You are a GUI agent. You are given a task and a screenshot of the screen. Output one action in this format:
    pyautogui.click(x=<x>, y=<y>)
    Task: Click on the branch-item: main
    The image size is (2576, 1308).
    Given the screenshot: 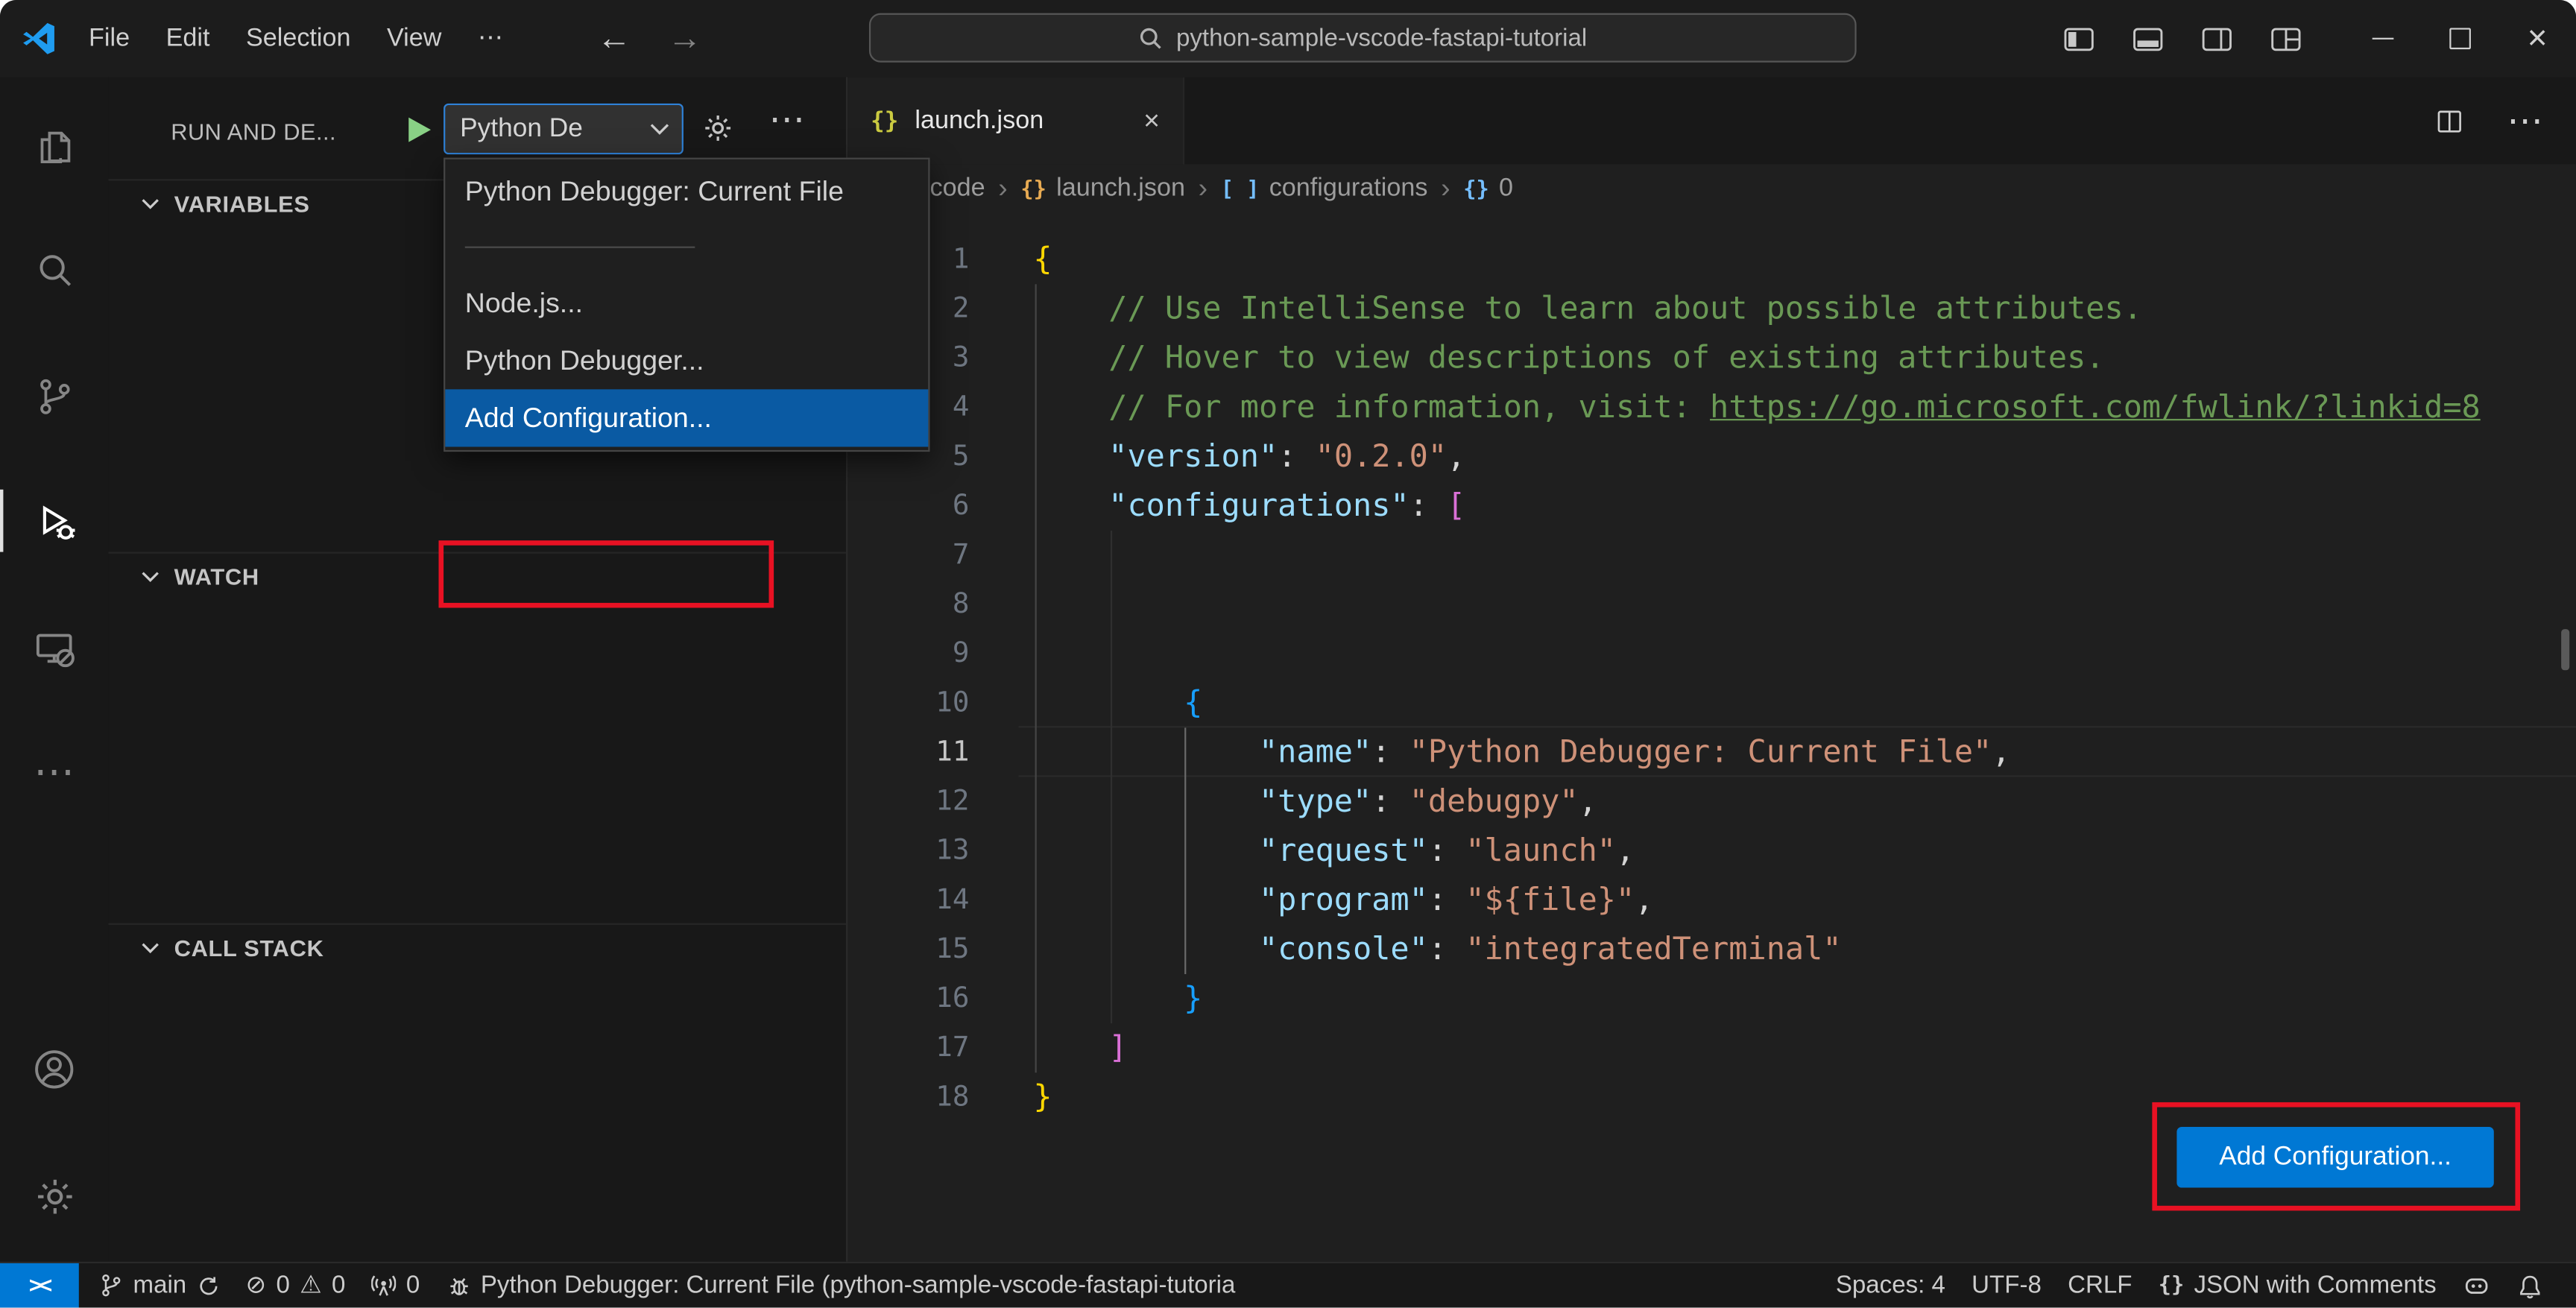 What is the action you would take?
    pyautogui.click(x=160, y=1285)
    